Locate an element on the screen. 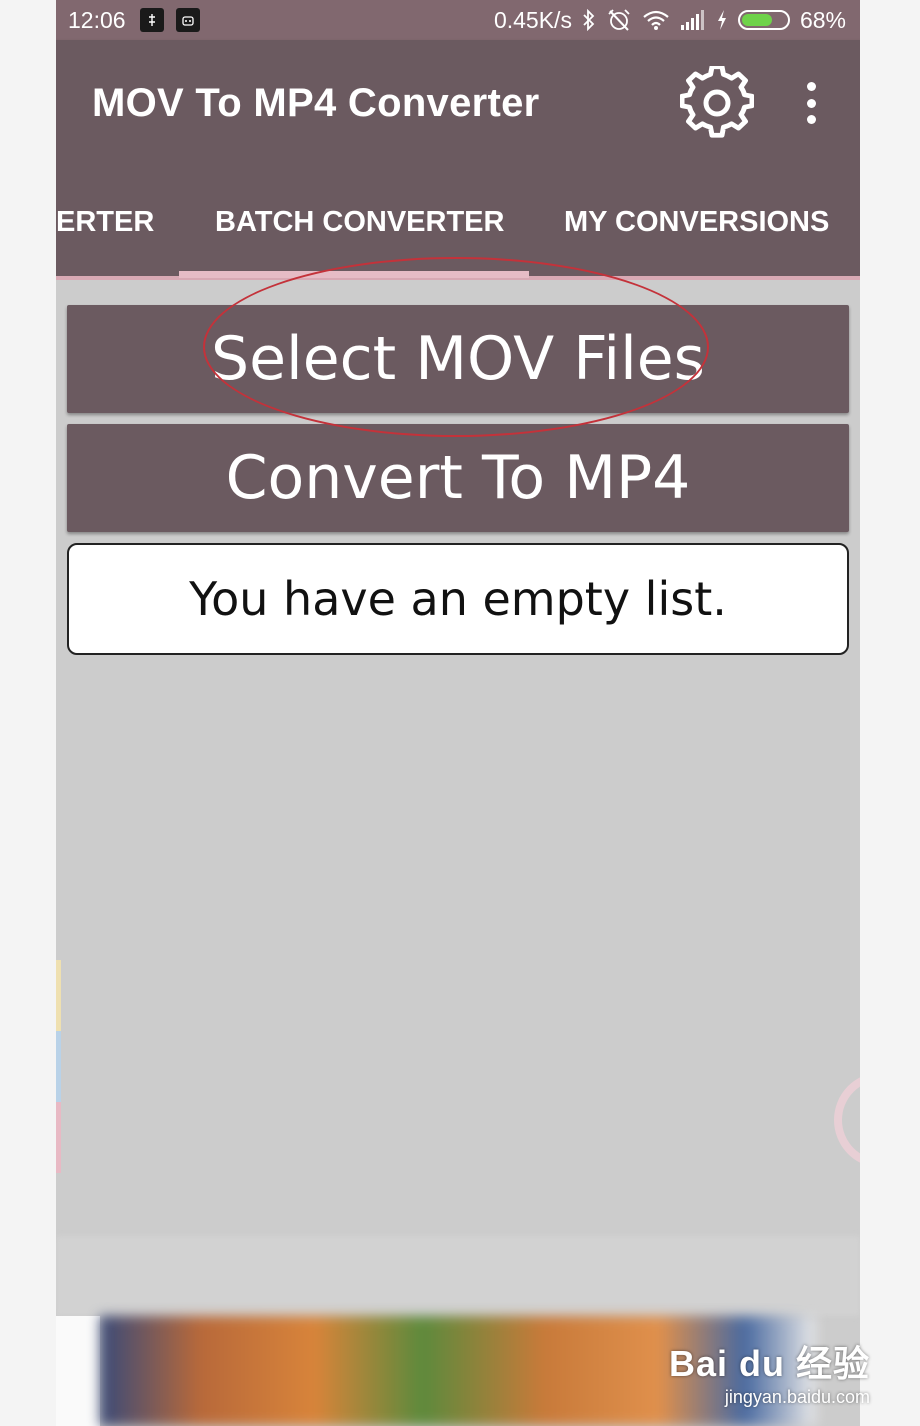 The height and width of the screenshot is (1426, 920). battery-percent: 68% is located at coordinates (822, 19).